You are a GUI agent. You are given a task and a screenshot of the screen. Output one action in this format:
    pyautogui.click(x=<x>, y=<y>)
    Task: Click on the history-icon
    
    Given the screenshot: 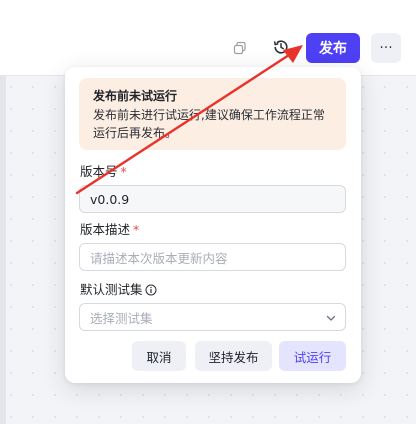 What is the action you would take?
    pyautogui.click(x=281, y=47)
    